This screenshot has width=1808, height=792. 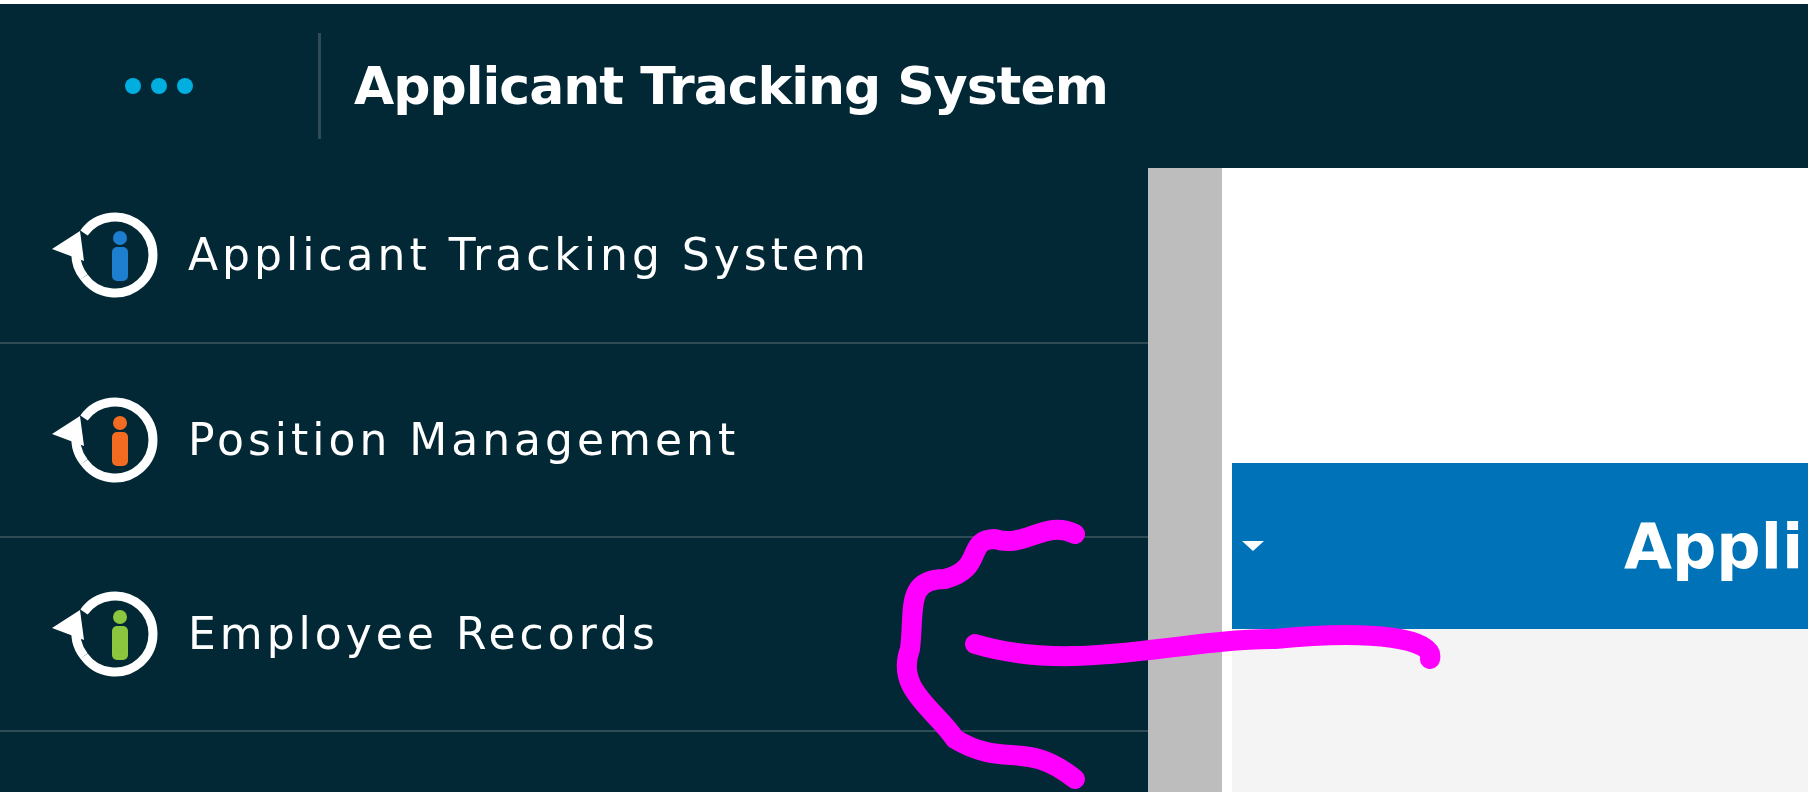 What do you see at coordinates (1253, 546) in the screenshot?
I see `caret-icon` at bounding box center [1253, 546].